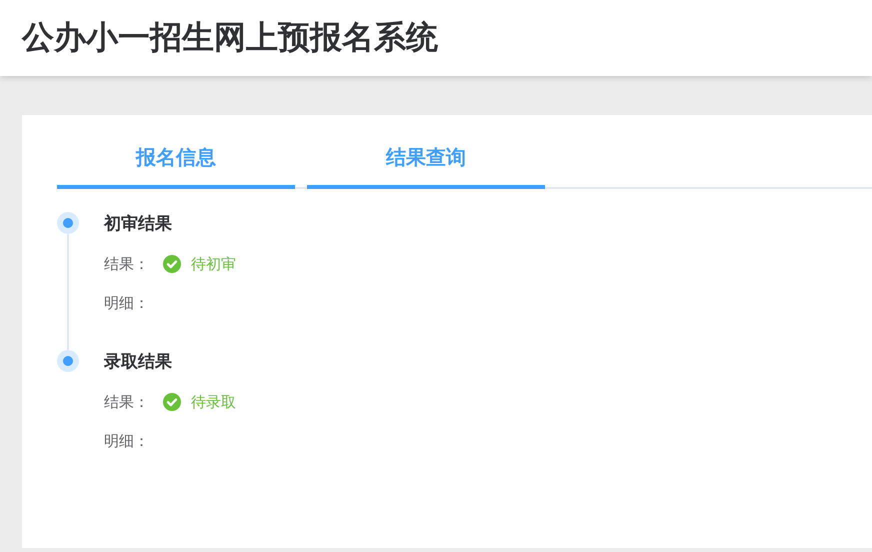  Describe the element at coordinates (213, 264) in the screenshot. I see `result-status: 待初审` at that location.